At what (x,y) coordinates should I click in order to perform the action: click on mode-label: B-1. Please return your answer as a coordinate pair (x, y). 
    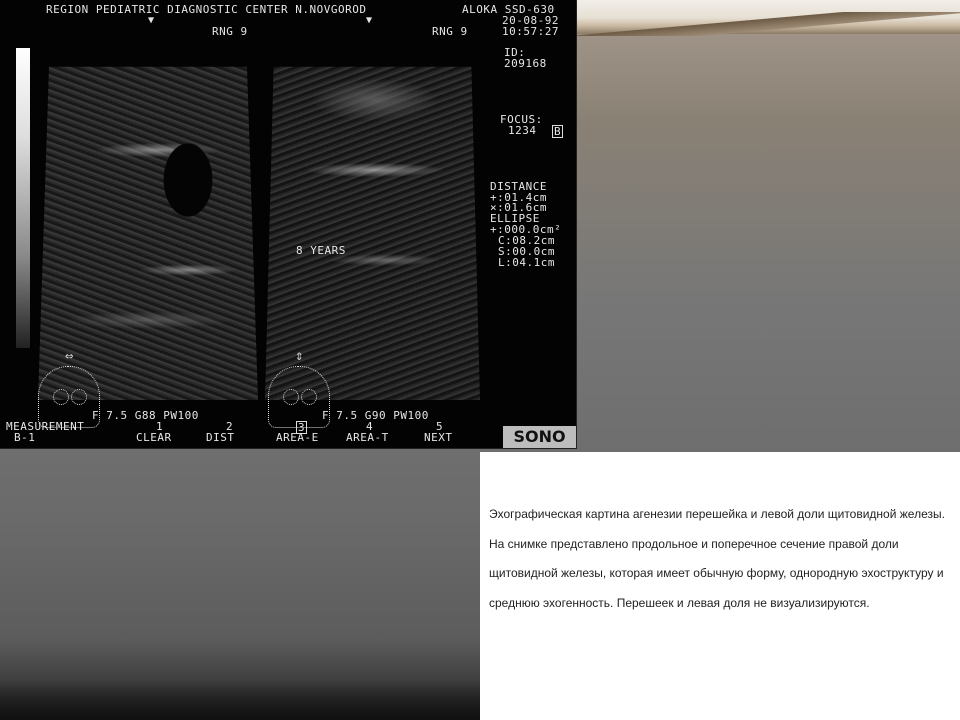
    Looking at the image, I should click on (25, 437).